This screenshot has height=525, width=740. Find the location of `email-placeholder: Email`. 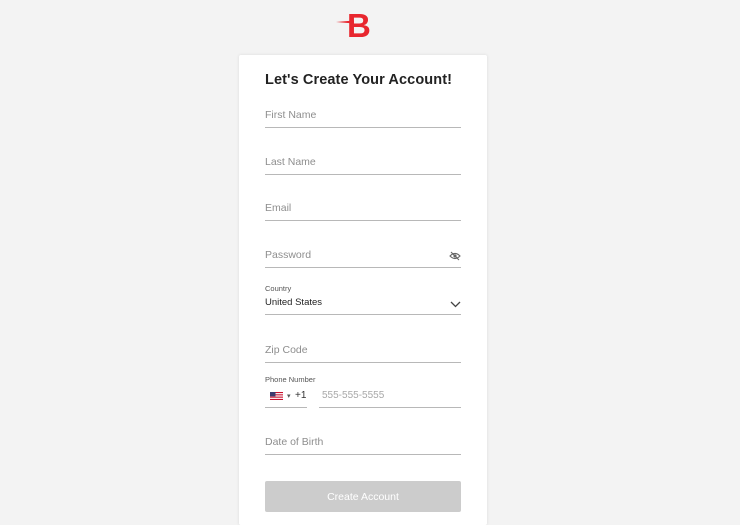

email-placeholder: Email is located at coordinates (278, 208).